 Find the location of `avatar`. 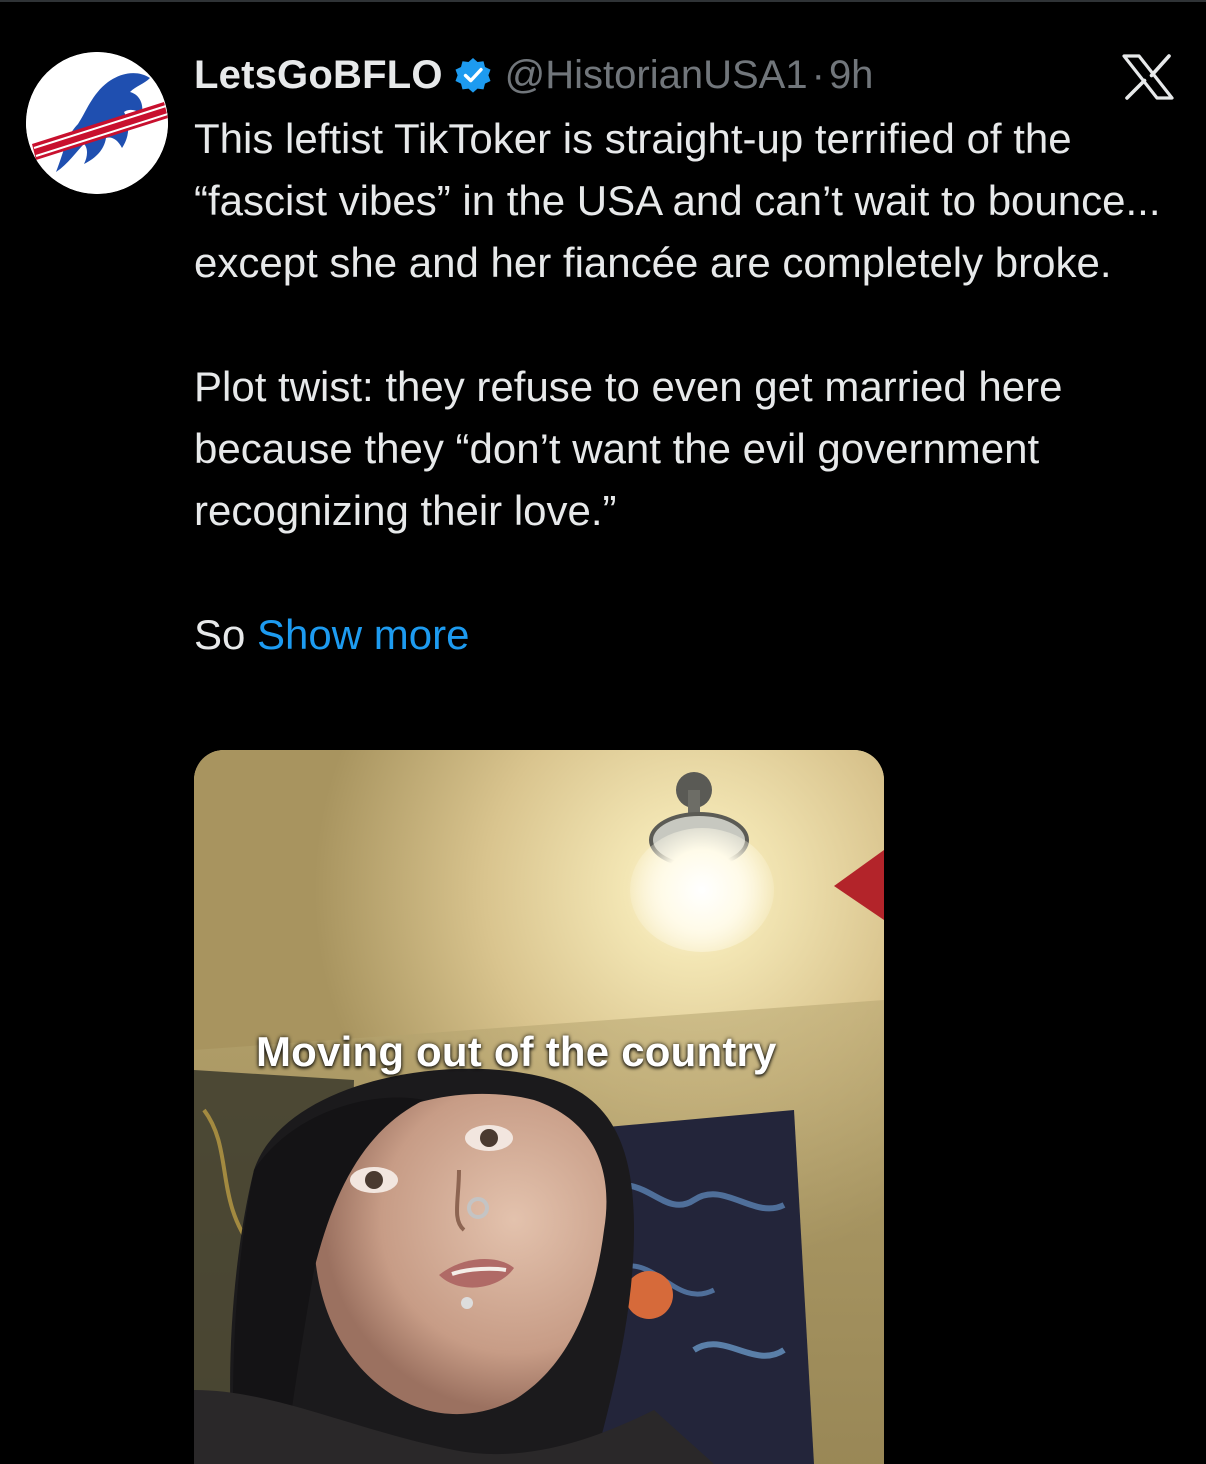

avatar is located at coordinates (97, 123).